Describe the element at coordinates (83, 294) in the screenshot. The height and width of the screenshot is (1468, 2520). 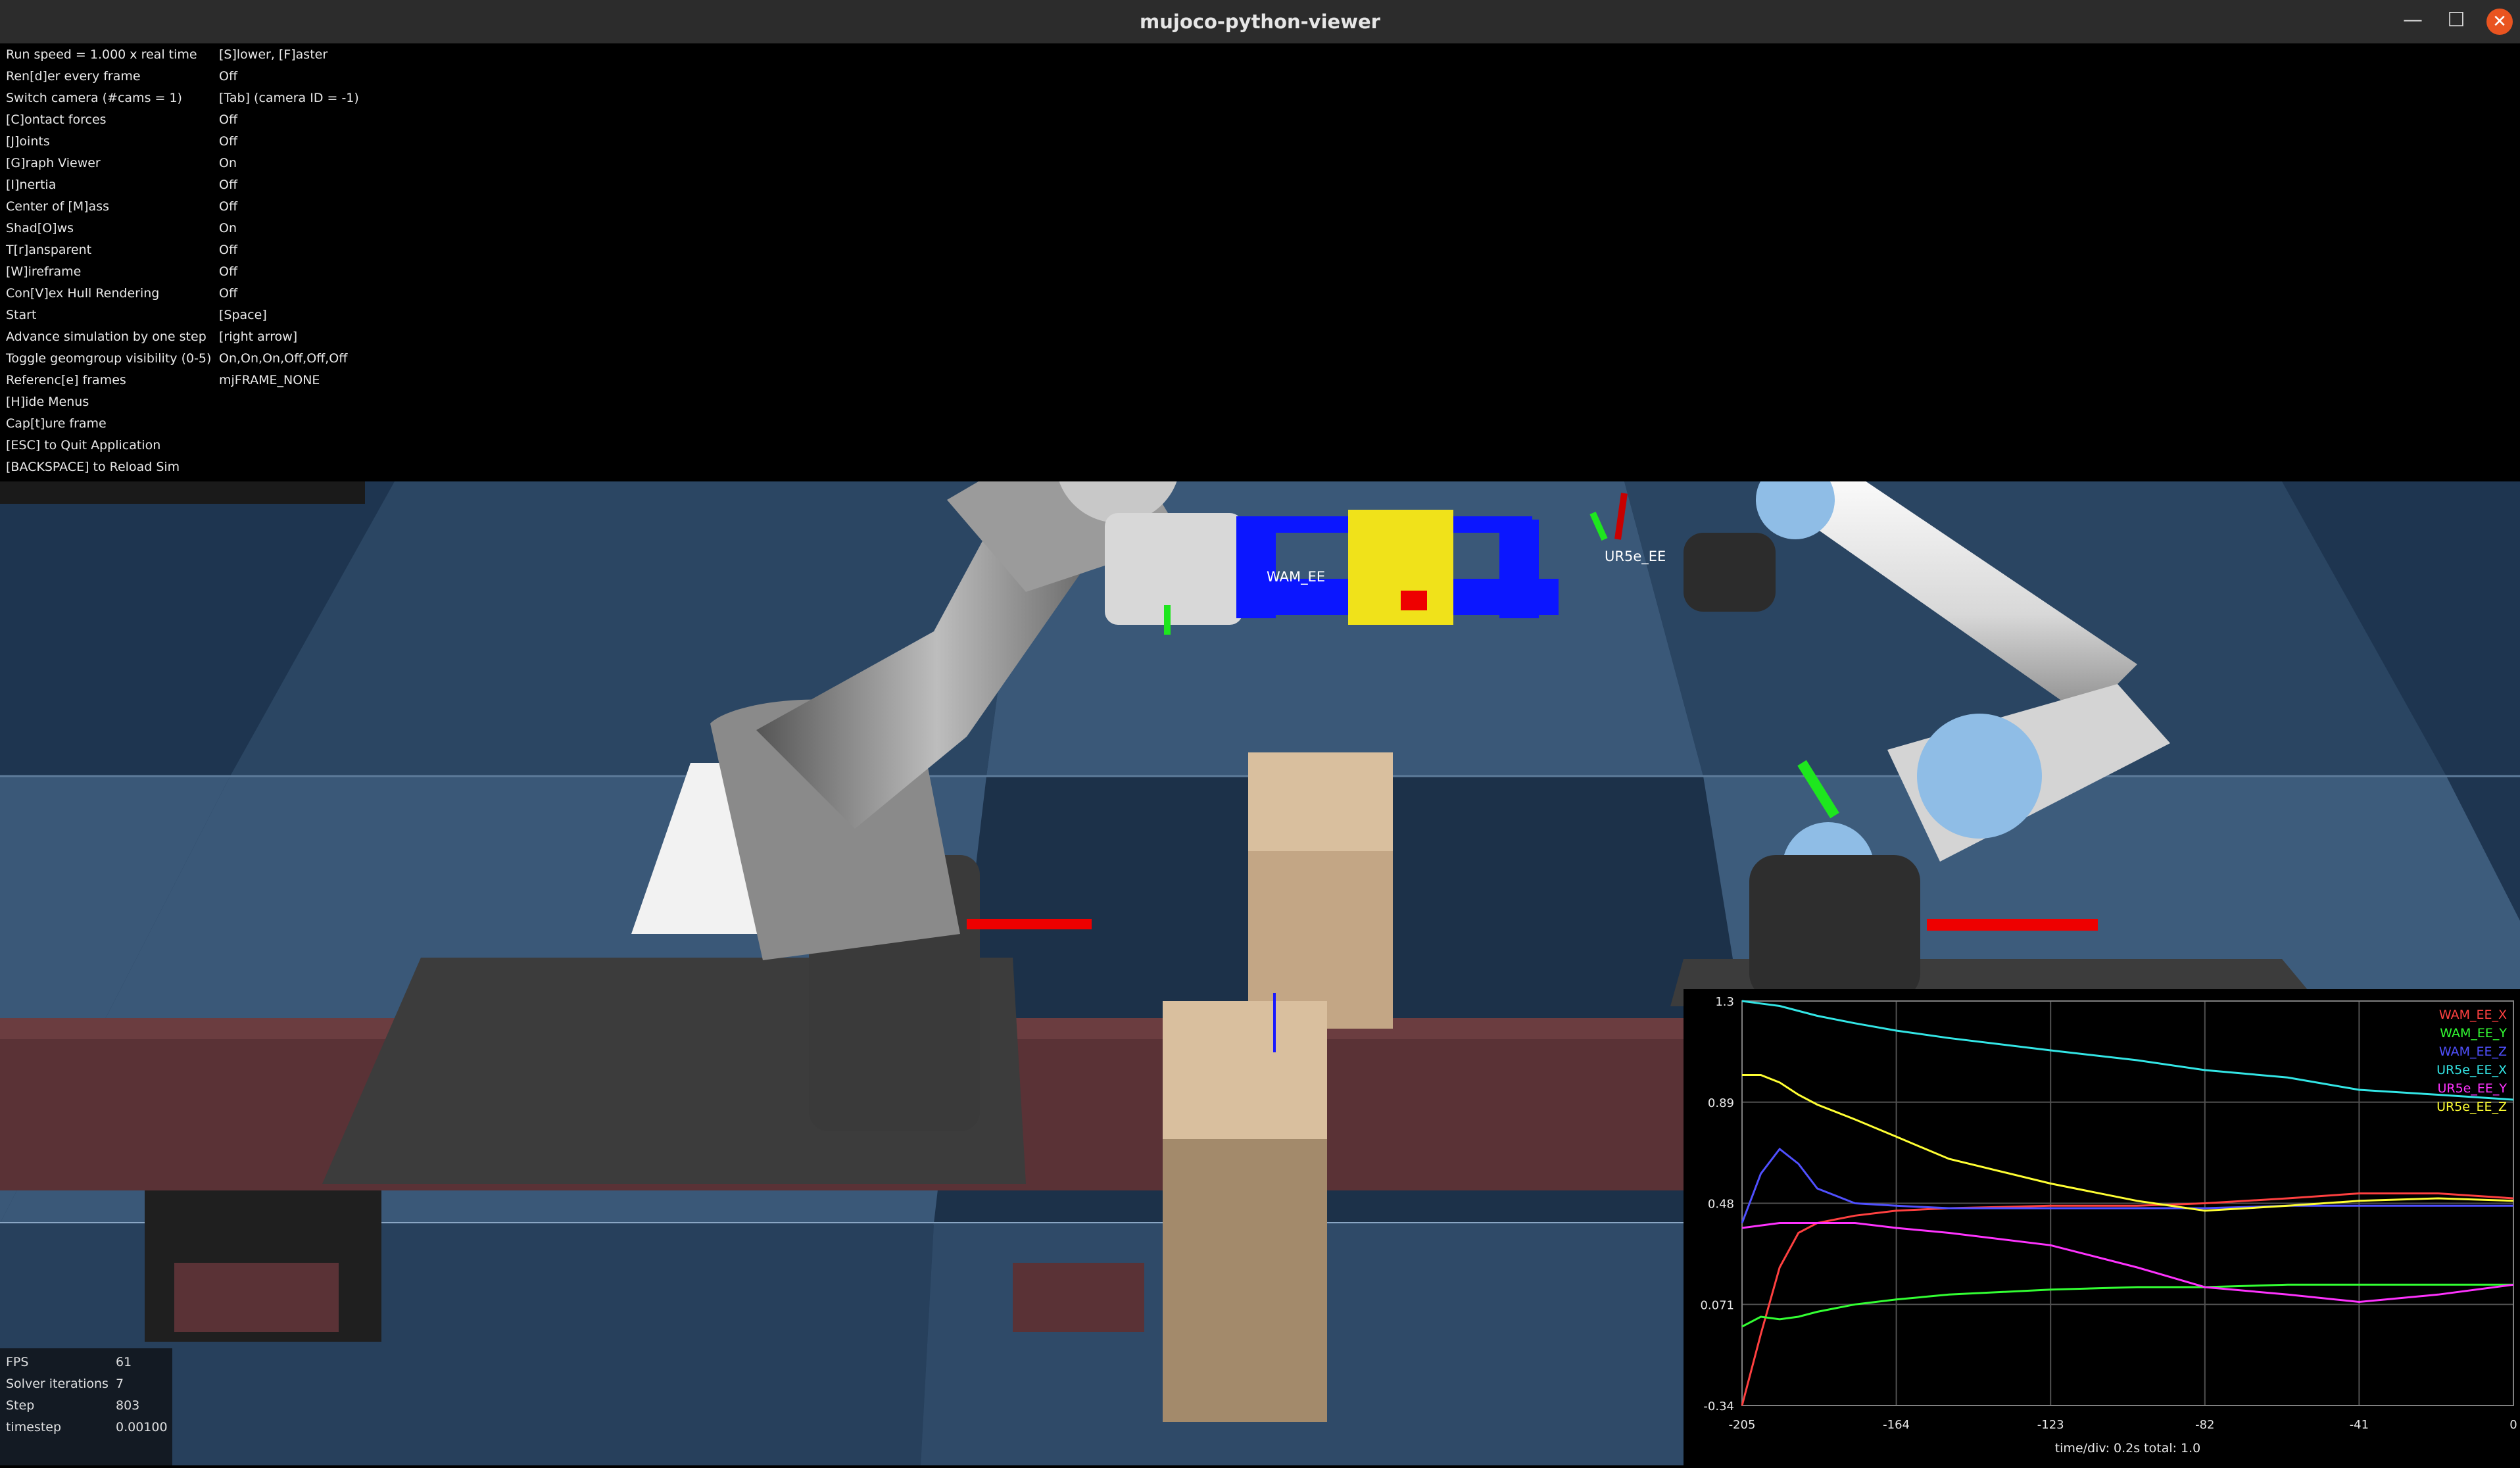
I see `menu-item-label: Con[V]ex Hull Rendering` at that location.